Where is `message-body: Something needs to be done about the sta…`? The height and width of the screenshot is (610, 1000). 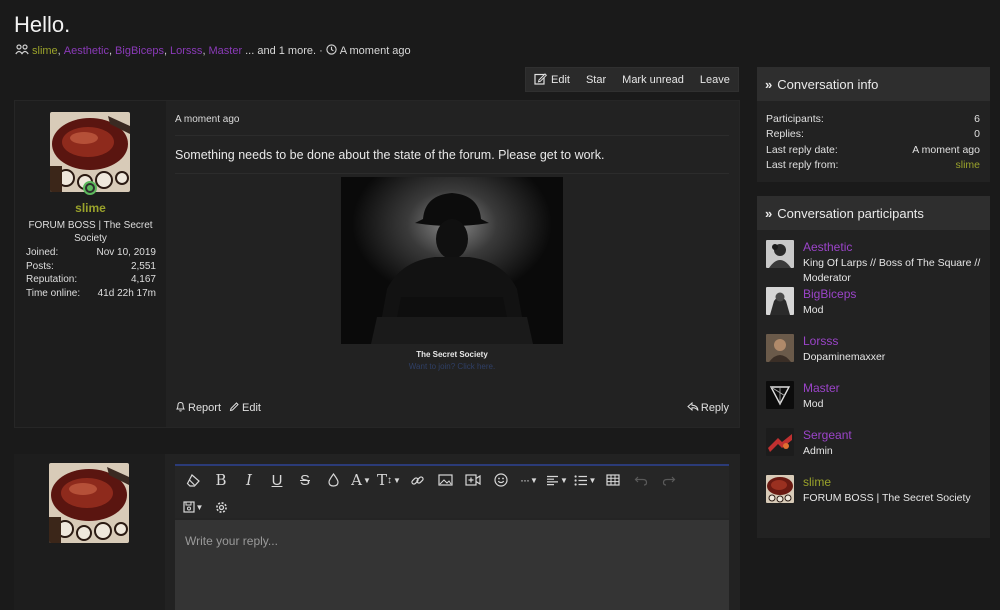 message-body: Something needs to be done about the sta… is located at coordinates (390, 155).